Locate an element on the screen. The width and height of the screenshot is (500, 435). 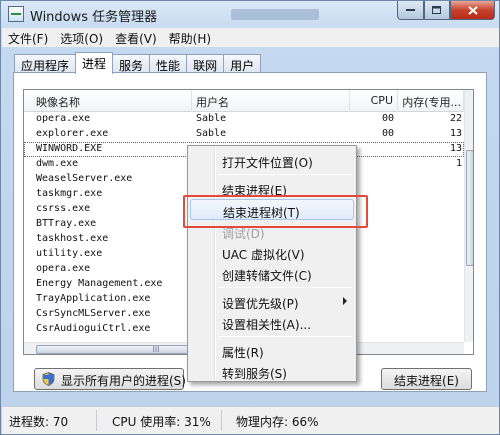
column-image-name: 映像名称 is located at coordinates (112, 101).